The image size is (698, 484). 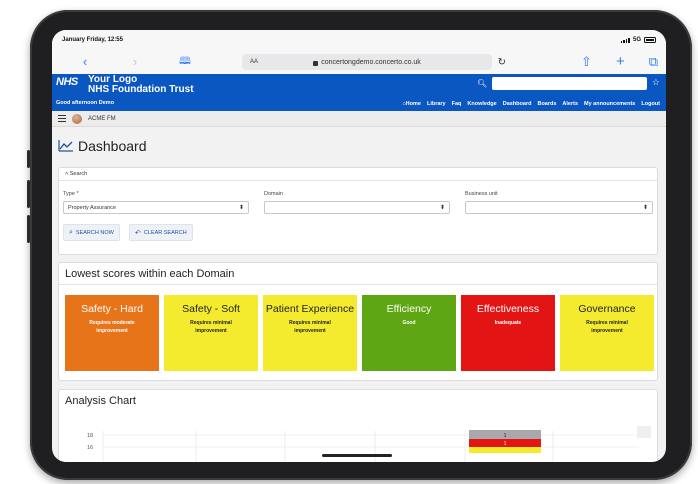 What do you see at coordinates (508, 333) in the screenshot?
I see `tile-effectiveness: Effectiveness Inadequate` at bounding box center [508, 333].